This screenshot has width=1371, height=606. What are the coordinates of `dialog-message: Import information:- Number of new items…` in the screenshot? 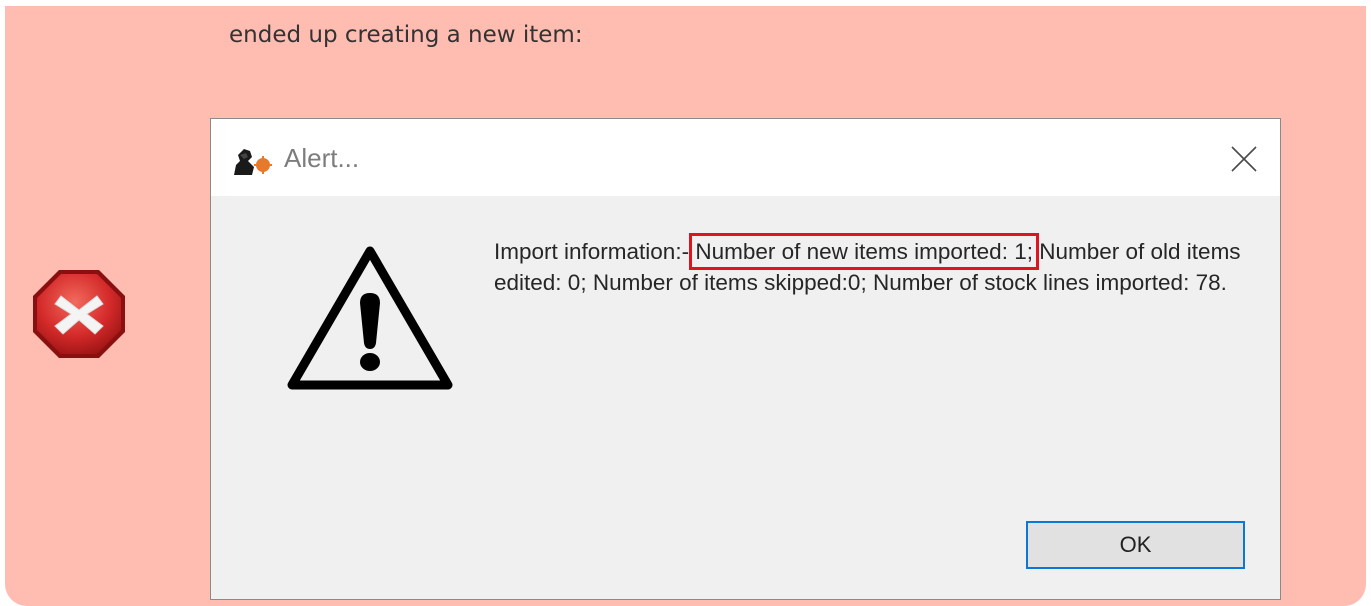 It's located at (878, 265).